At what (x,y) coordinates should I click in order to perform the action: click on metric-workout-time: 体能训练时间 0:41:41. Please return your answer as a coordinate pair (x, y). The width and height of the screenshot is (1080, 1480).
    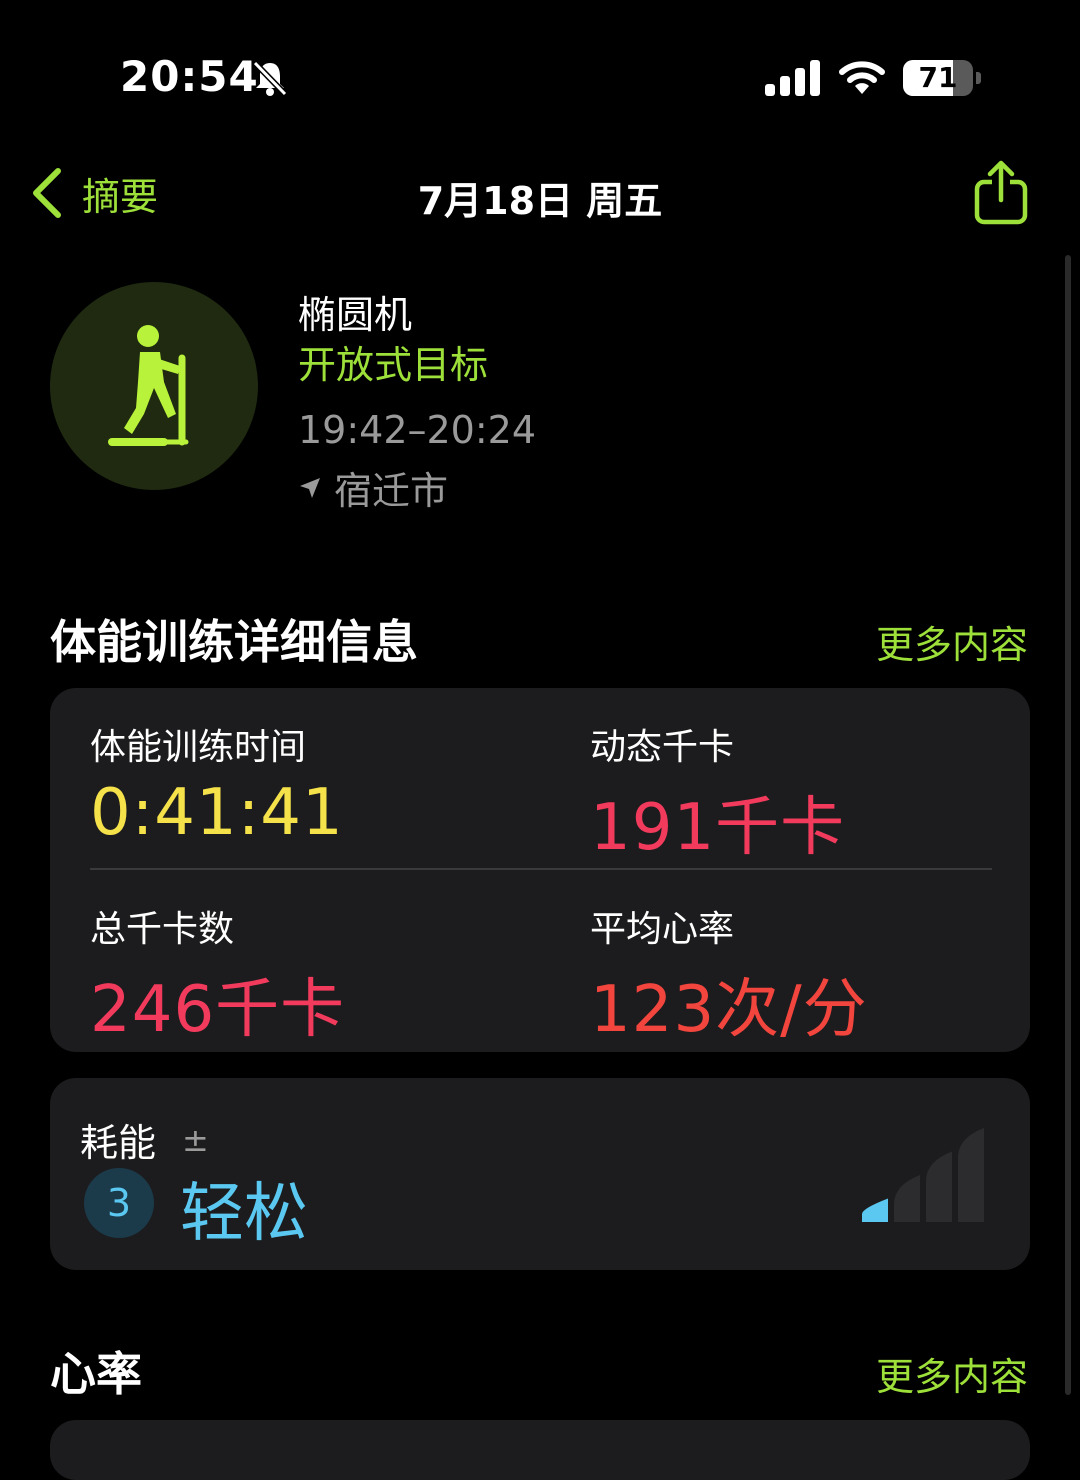
    Looking at the image, I should click on (217, 784).